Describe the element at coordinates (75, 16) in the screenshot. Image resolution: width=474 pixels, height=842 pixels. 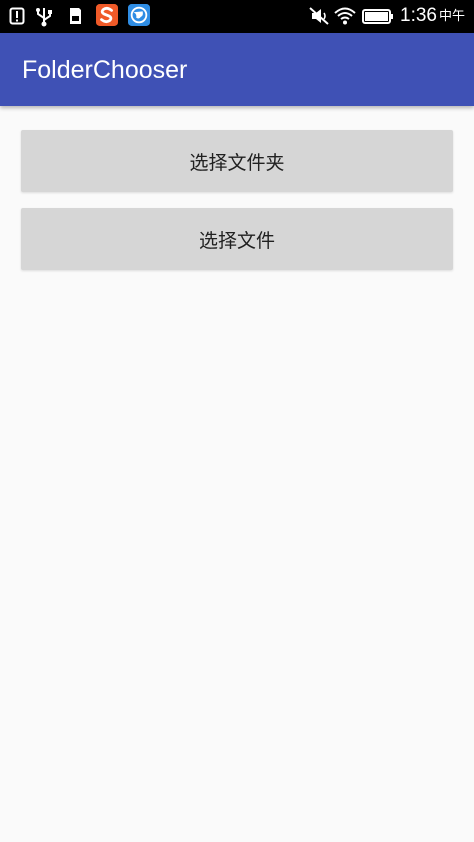
I see `sd-card-icon` at that location.